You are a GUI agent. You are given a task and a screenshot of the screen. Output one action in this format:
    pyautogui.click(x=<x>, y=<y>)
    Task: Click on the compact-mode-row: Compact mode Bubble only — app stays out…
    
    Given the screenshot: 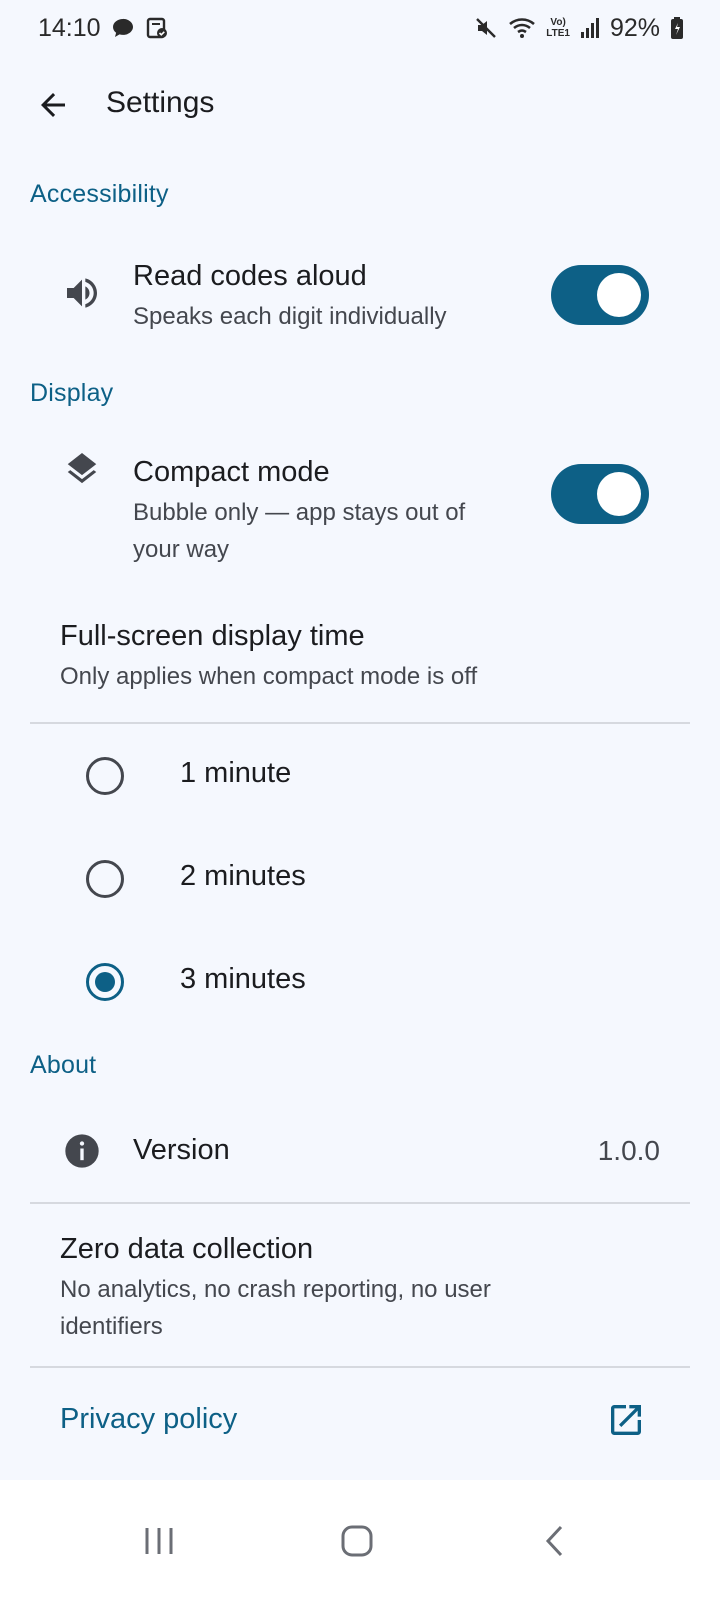 What is the action you would take?
    pyautogui.click(x=360, y=505)
    